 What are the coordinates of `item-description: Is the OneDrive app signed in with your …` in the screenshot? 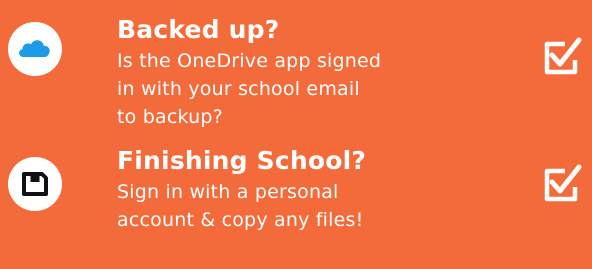 It's located at (249, 89).